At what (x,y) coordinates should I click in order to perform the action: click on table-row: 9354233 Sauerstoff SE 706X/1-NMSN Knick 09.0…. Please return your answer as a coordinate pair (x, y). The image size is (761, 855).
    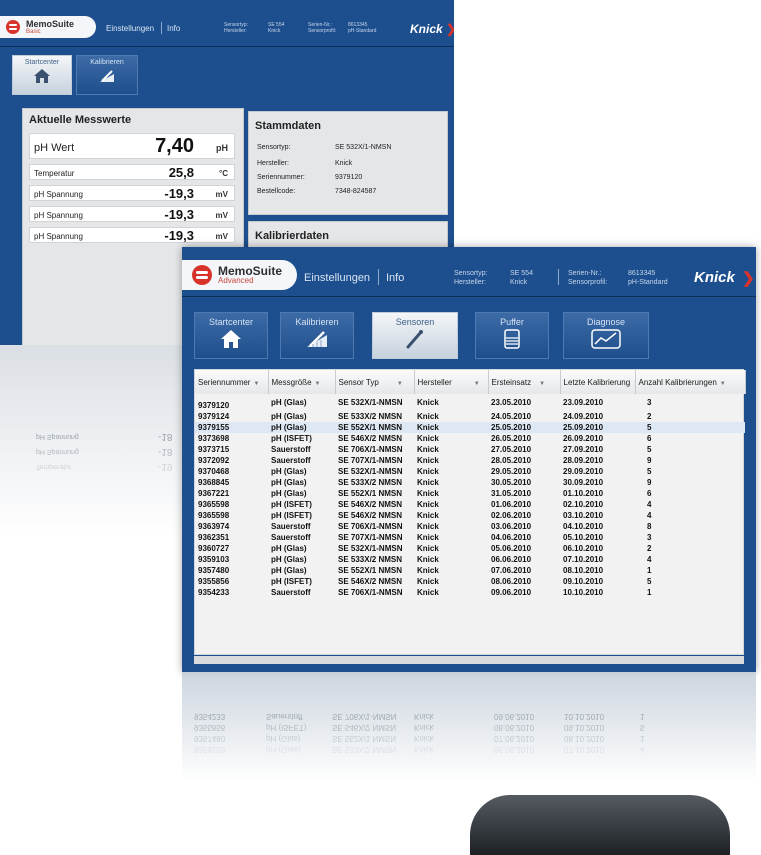
    Looking at the image, I should click on (470, 592).